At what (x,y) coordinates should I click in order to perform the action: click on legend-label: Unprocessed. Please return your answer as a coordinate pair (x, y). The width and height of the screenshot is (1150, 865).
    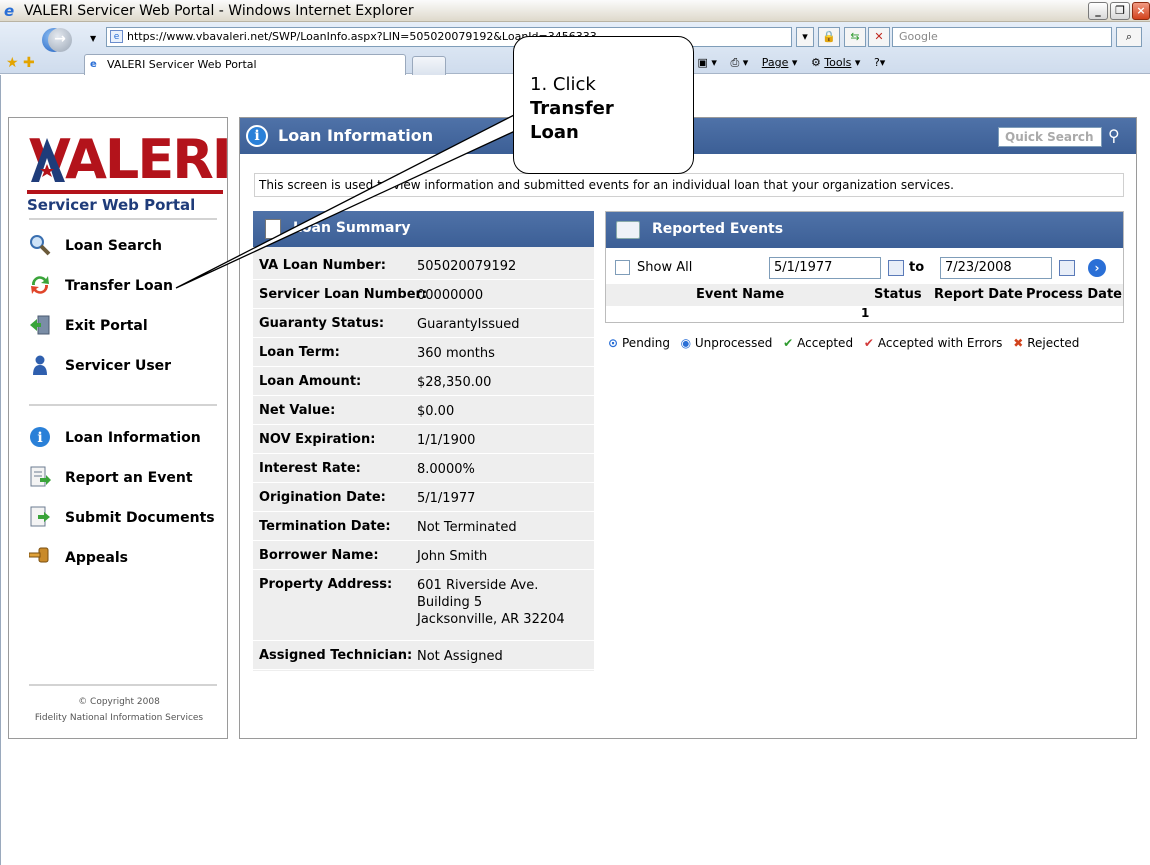
    Looking at the image, I should click on (733, 343).